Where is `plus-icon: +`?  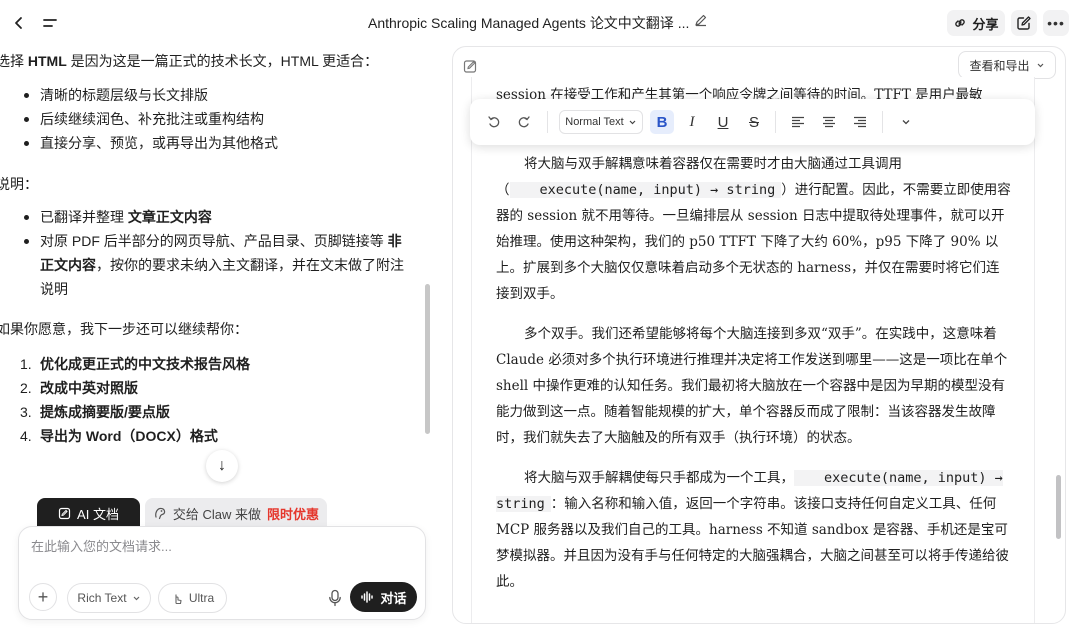 plus-icon: + is located at coordinates (43, 596).